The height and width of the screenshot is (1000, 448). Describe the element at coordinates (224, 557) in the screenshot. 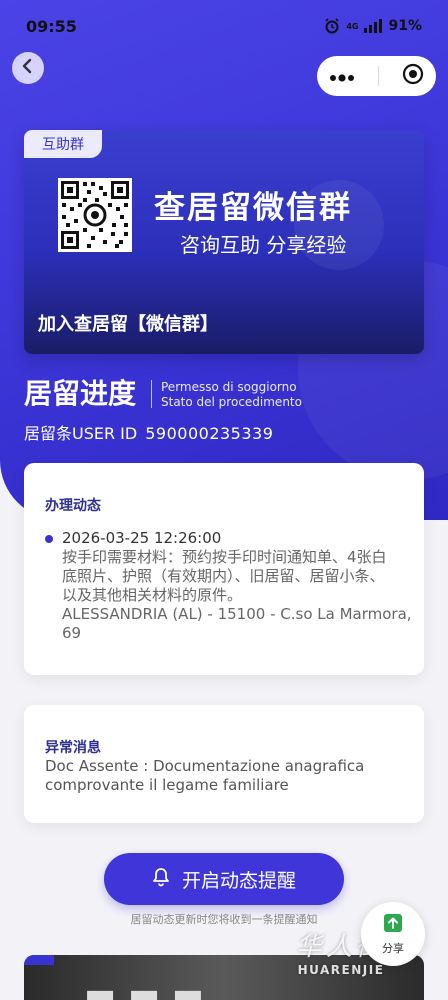

I see `activity-text-line: 按手印需要材料：预约按手印时间通知单、4张白` at that location.